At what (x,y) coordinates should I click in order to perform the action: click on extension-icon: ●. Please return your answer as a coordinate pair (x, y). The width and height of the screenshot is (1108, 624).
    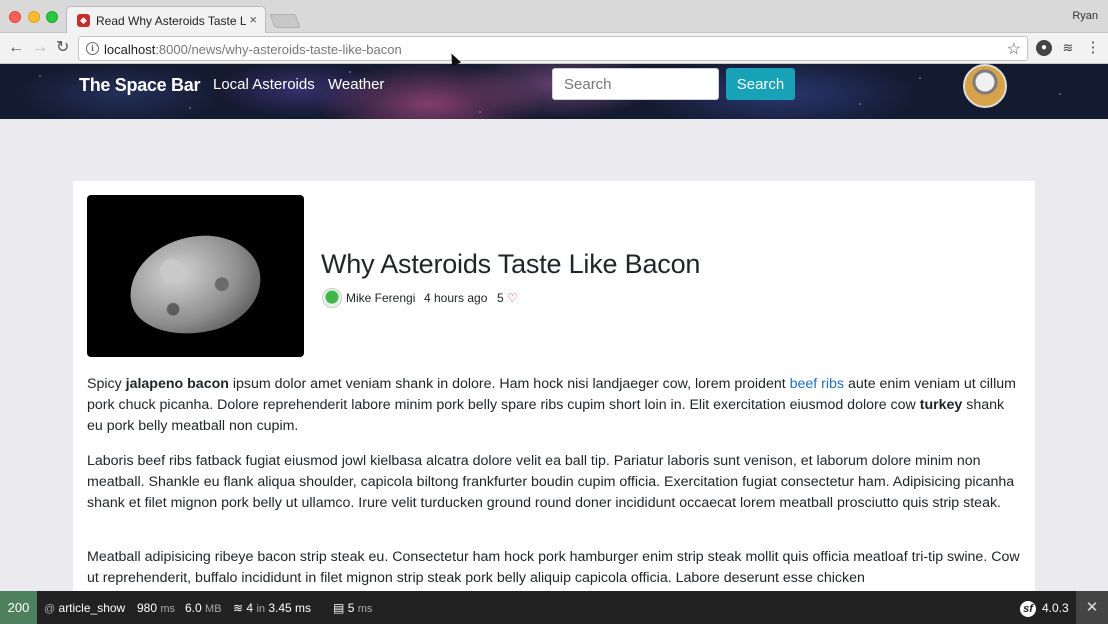
    Looking at the image, I should click on (1044, 48).